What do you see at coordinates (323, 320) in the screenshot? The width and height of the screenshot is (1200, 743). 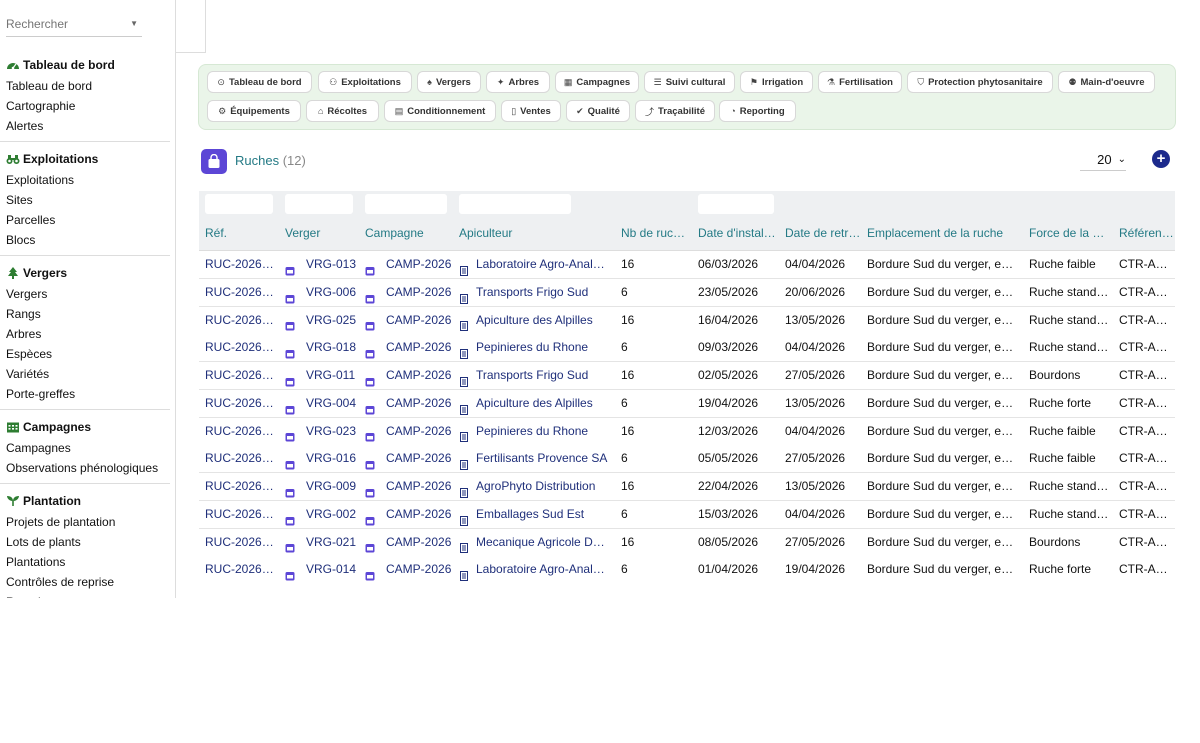 I see `cell-verger: VRG-025` at bounding box center [323, 320].